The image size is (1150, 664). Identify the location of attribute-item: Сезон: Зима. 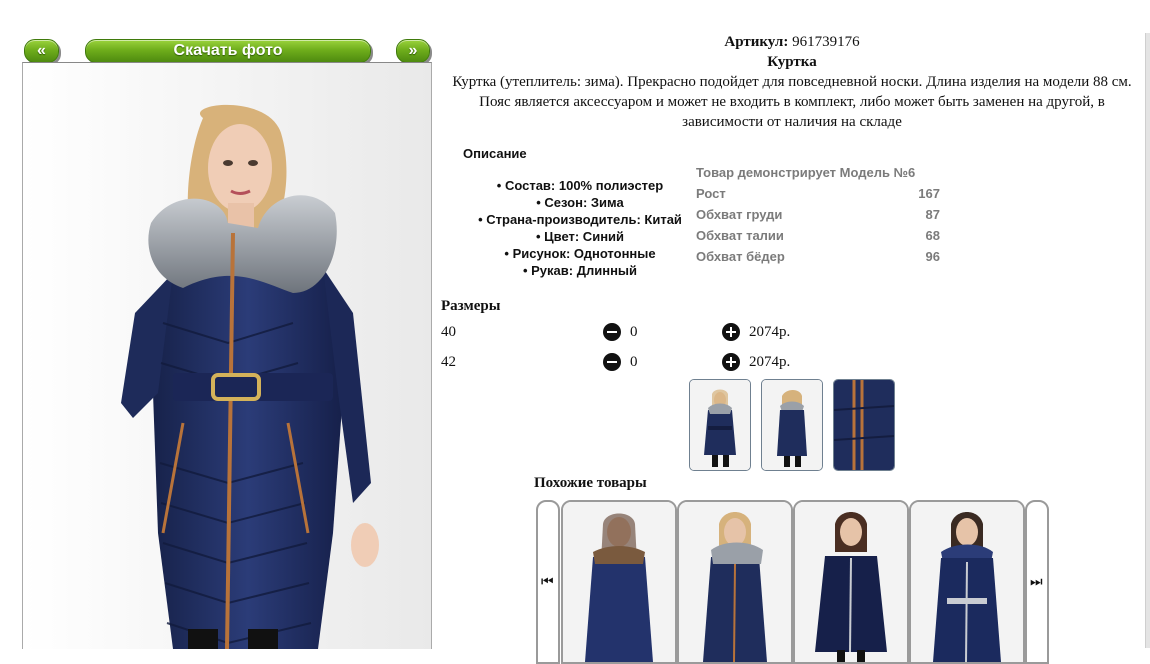
(580, 202).